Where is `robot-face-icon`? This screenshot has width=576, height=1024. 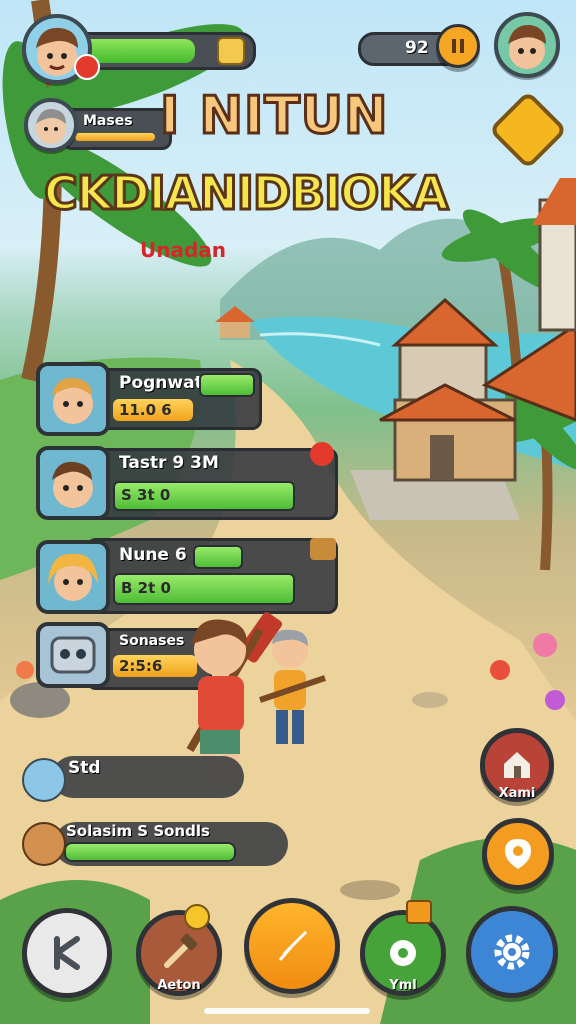 robot-face-icon is located at coordinates (73, 655).